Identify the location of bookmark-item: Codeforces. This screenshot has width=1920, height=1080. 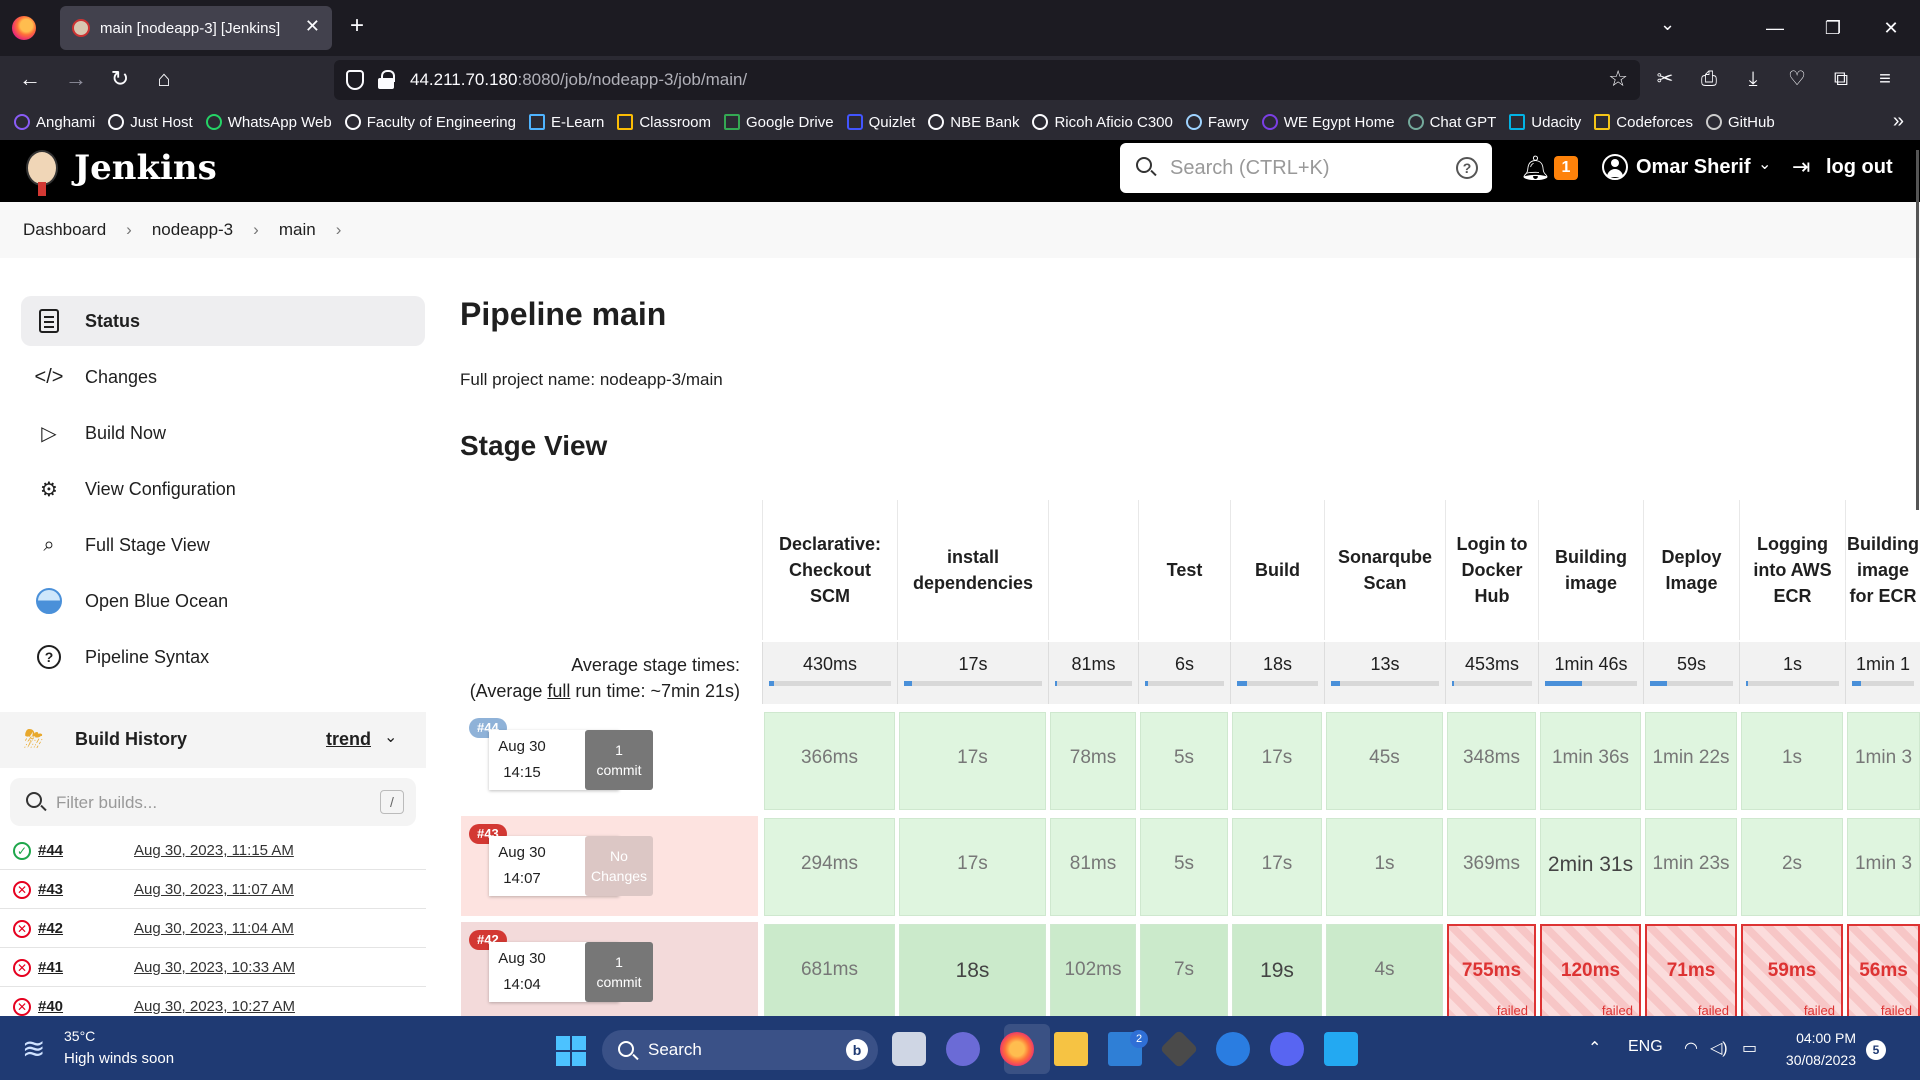
(1643, 122).